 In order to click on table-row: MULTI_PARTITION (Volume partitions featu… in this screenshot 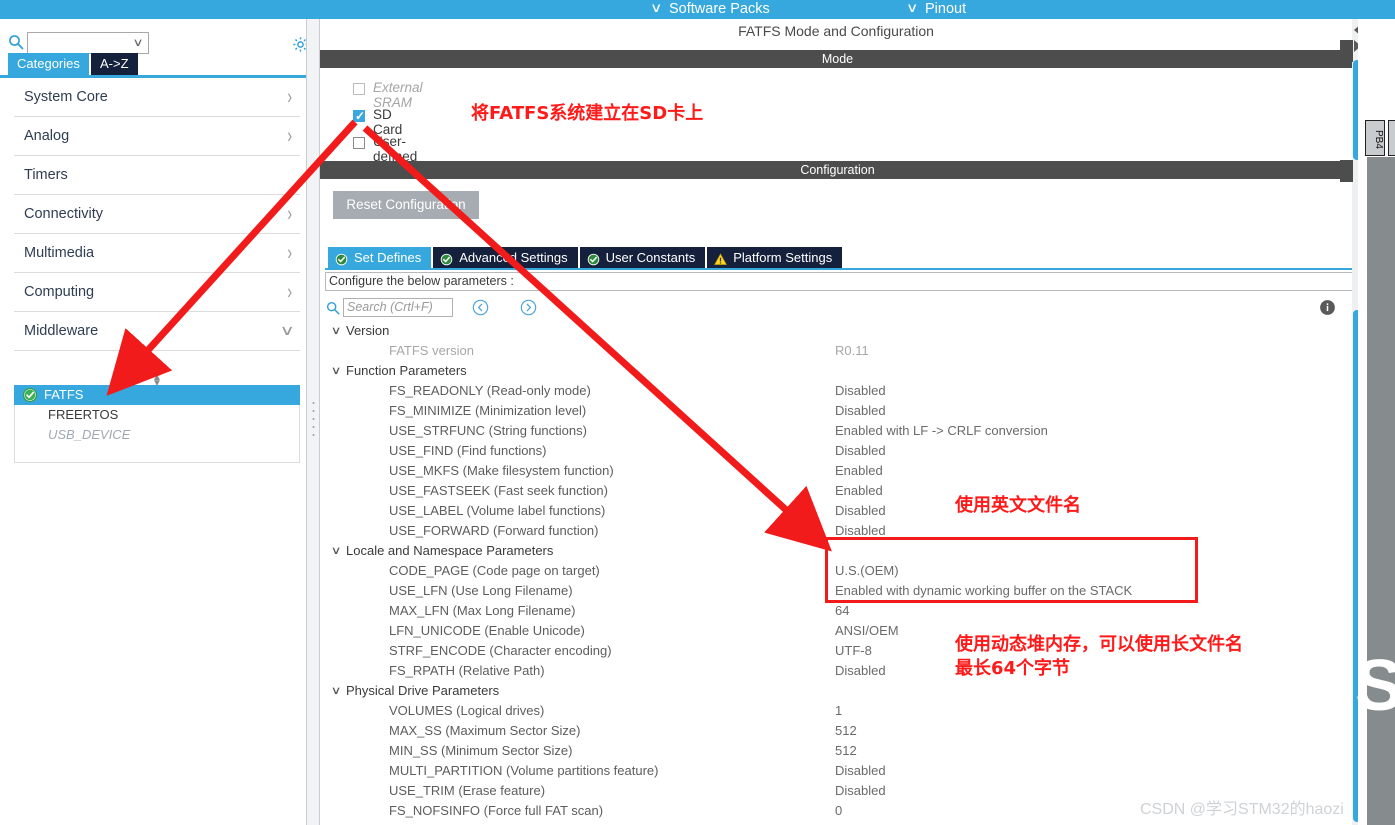, I will do `click(840, 772)`.